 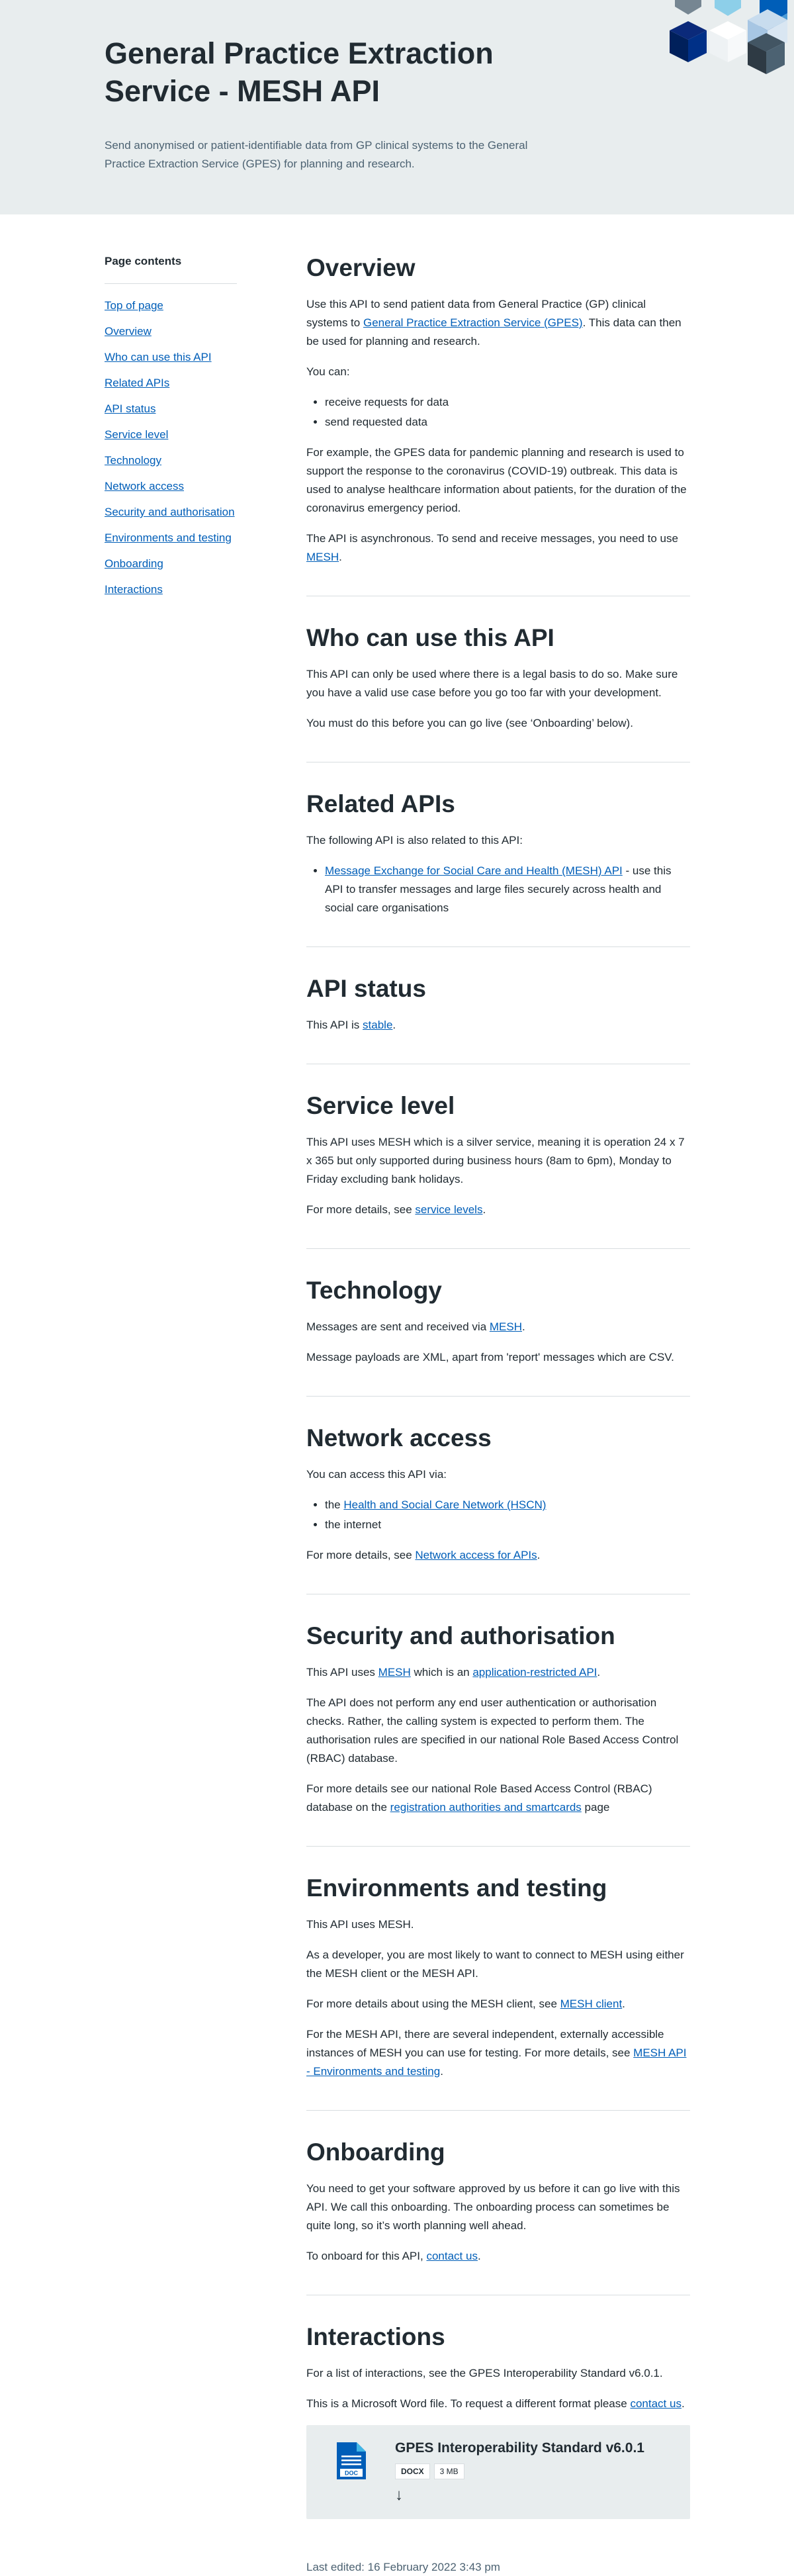 I want to click on stable-link: stable, so click(x=377, y=1025).